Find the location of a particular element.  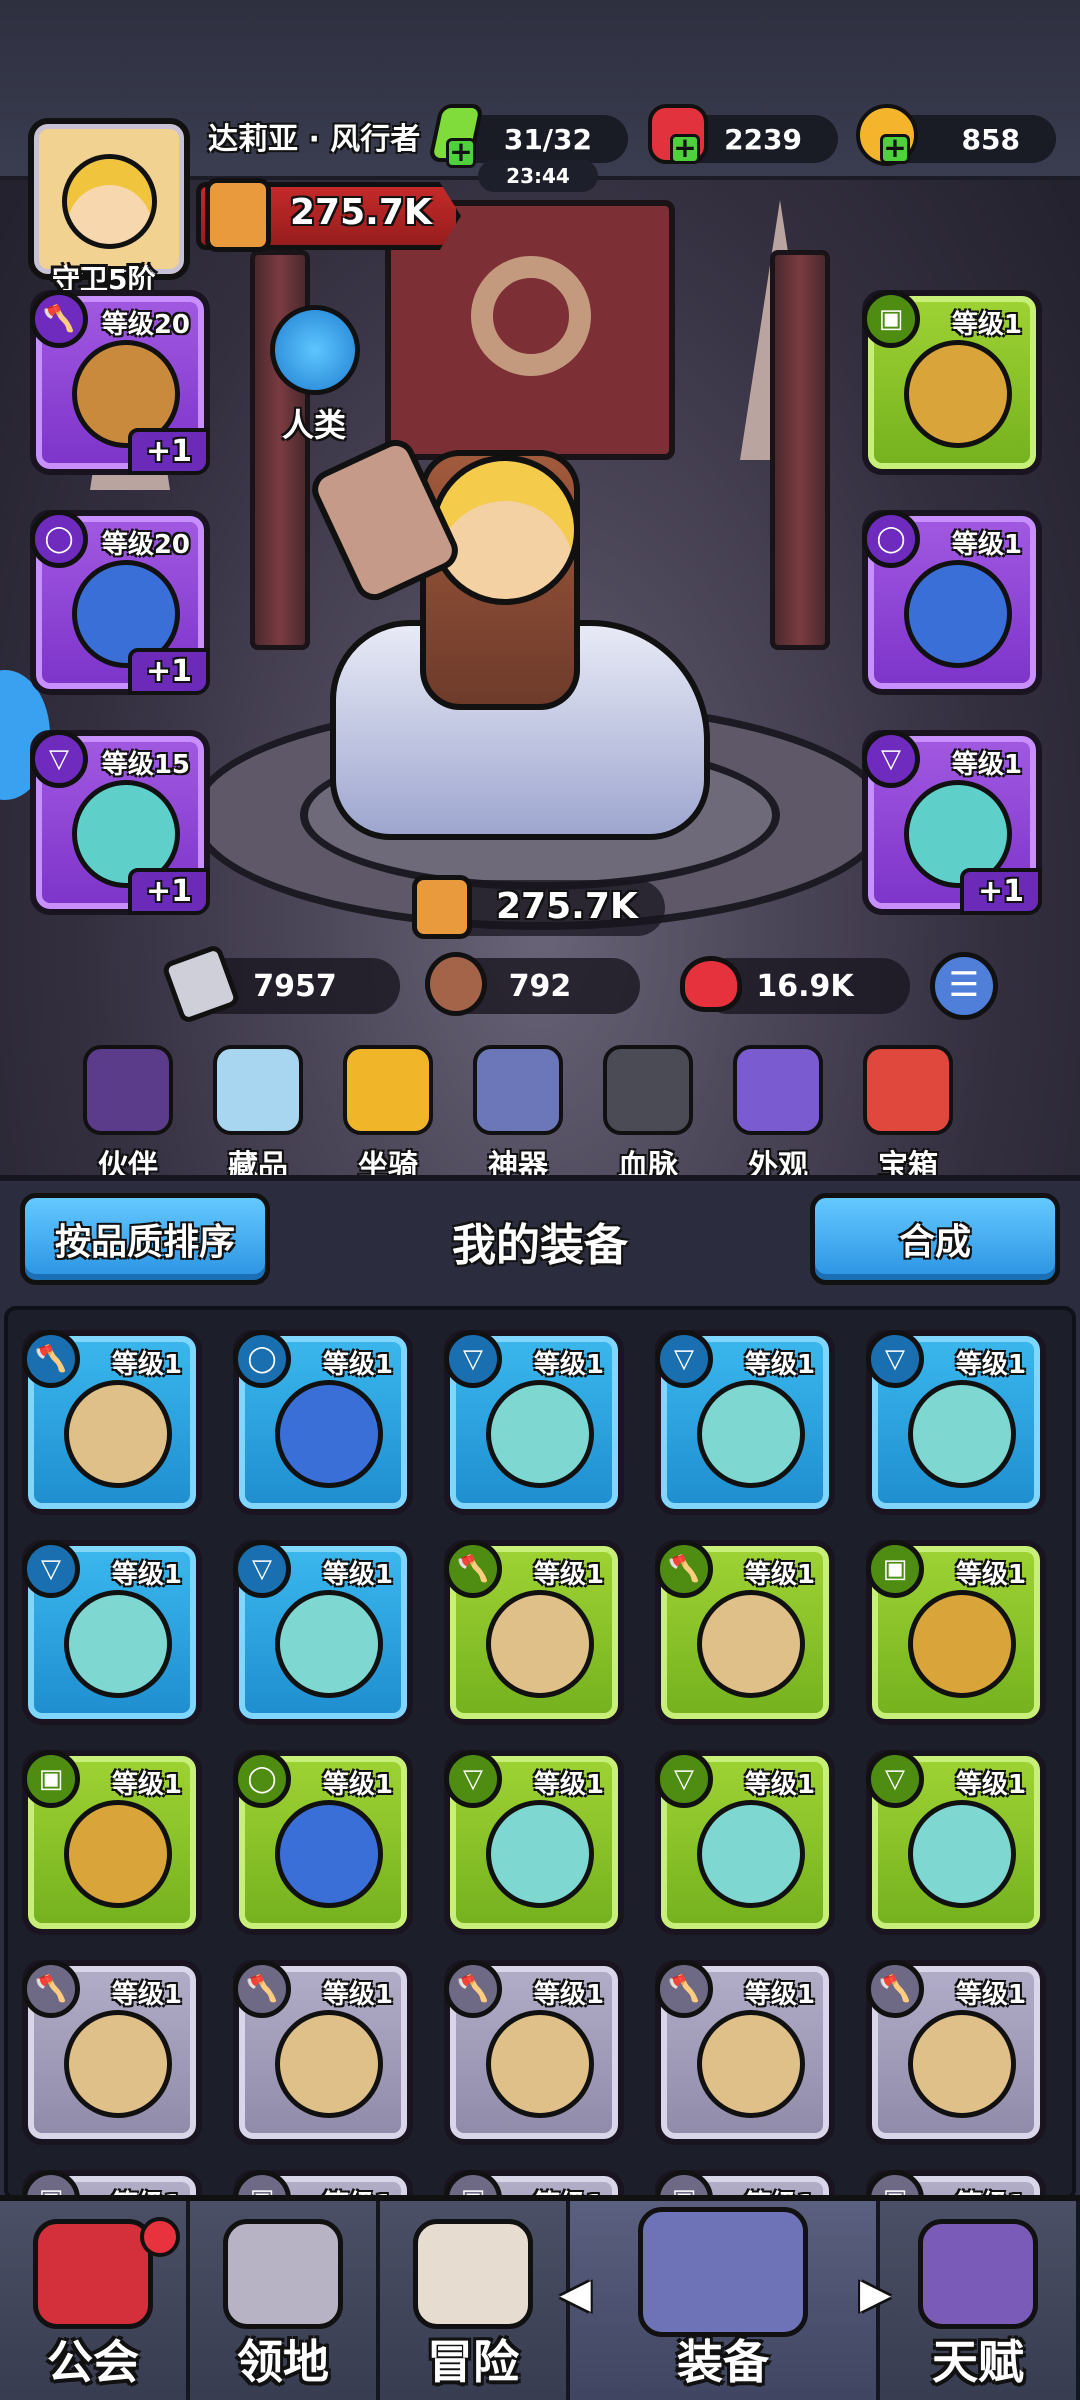

merge-button: 合成 is located at coordinates (935, 1239).